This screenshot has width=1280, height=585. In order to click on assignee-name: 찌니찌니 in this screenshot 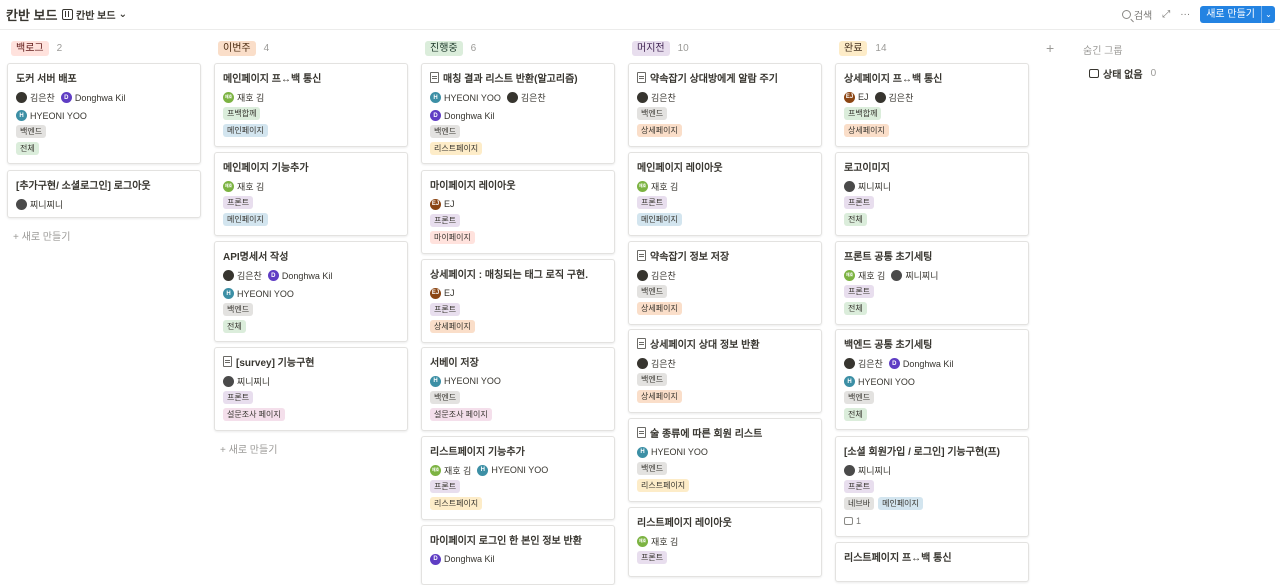, I will do `click(47, 204)`.